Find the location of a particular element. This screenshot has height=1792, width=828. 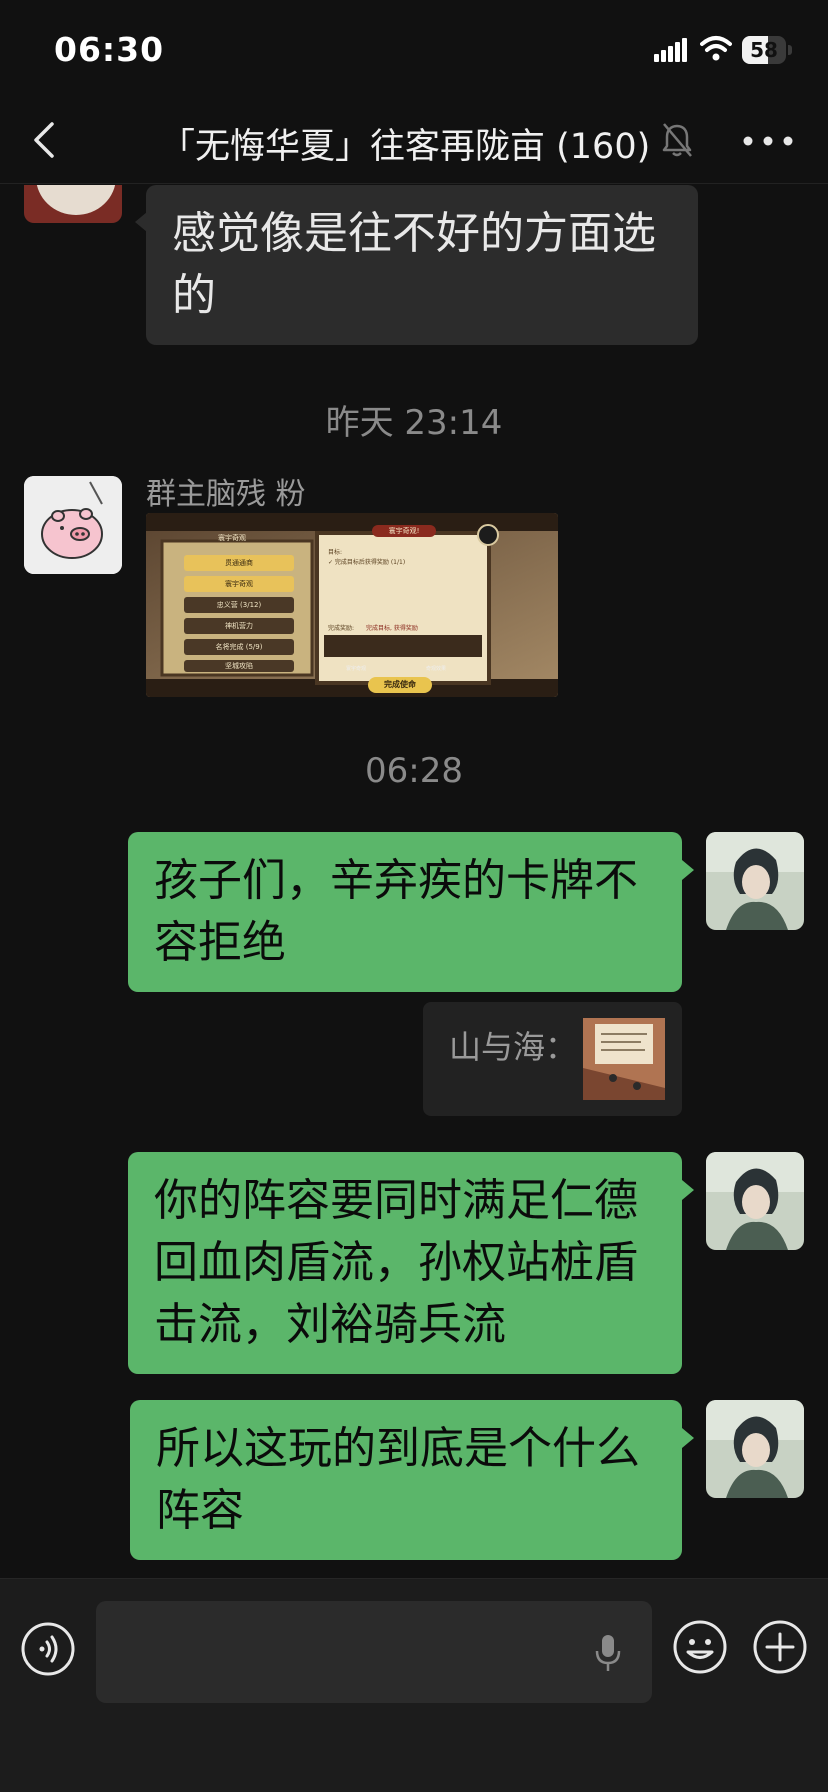

mic-icon is located at coordinates (608, 1653).